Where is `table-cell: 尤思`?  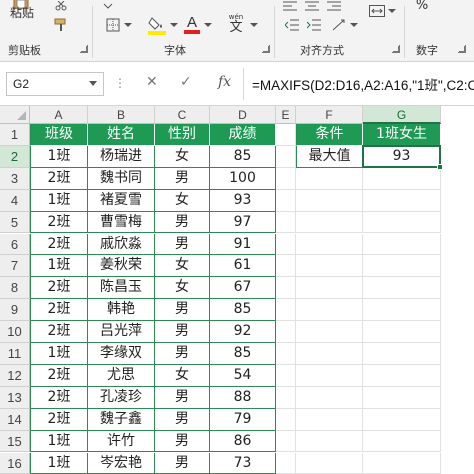
table-cell: 尤思 is located at coordinates (121, 375).